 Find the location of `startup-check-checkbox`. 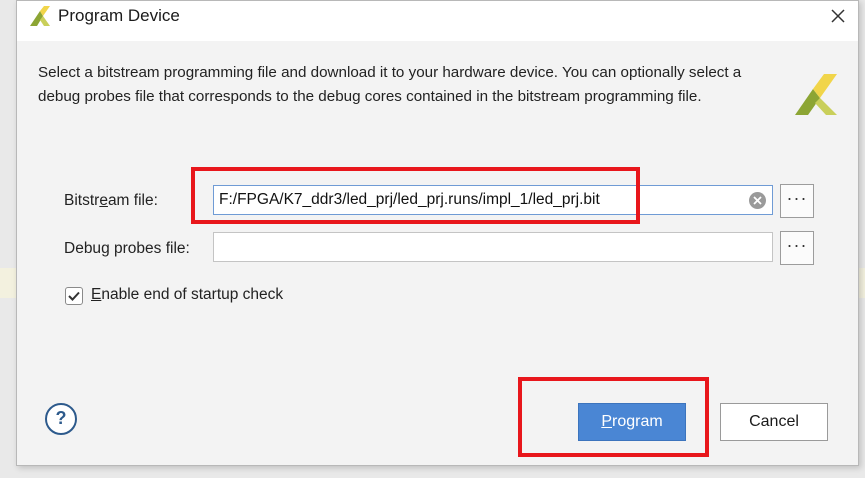

startup-check-checkbox is located at coordinates (74, 296).